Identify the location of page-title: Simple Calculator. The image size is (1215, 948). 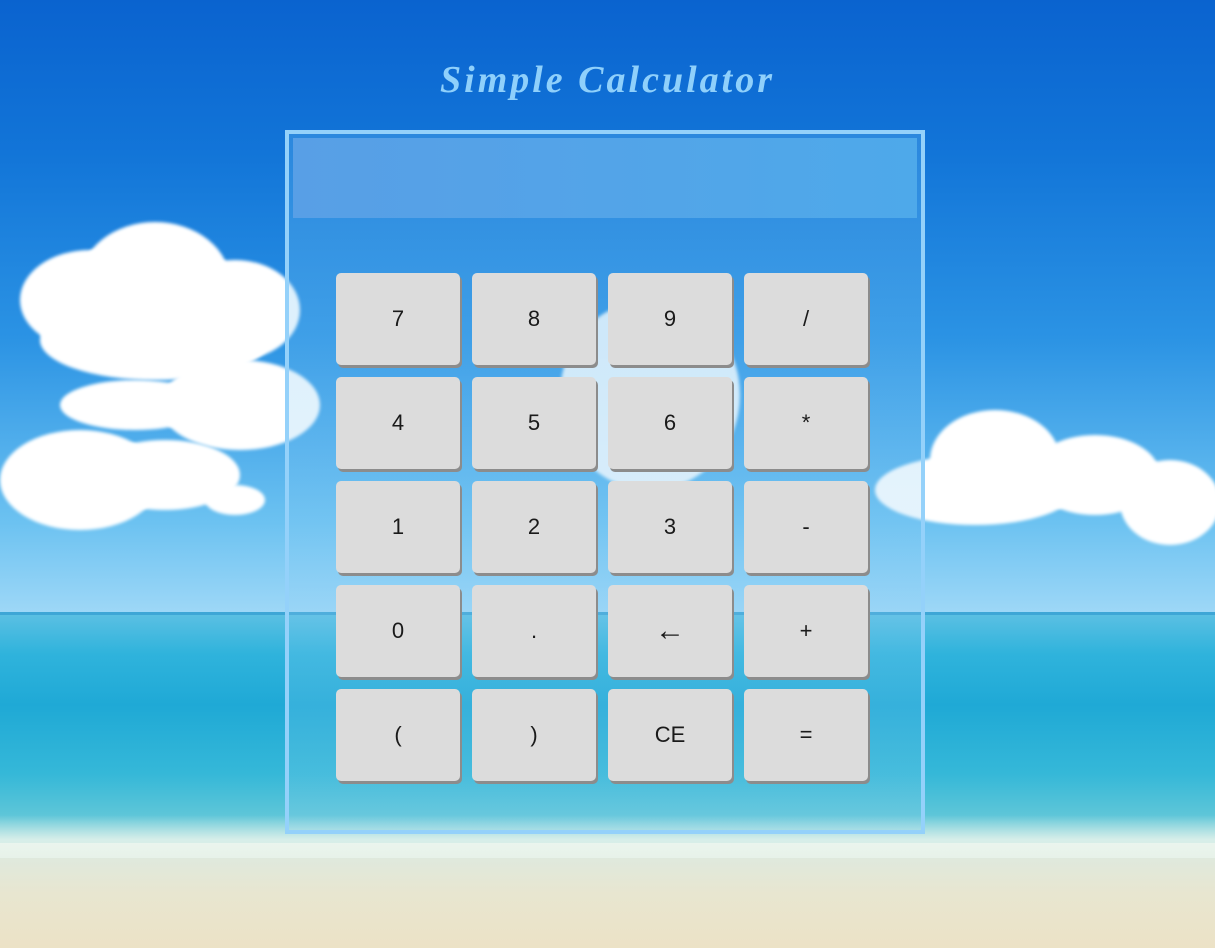
(607, 80).